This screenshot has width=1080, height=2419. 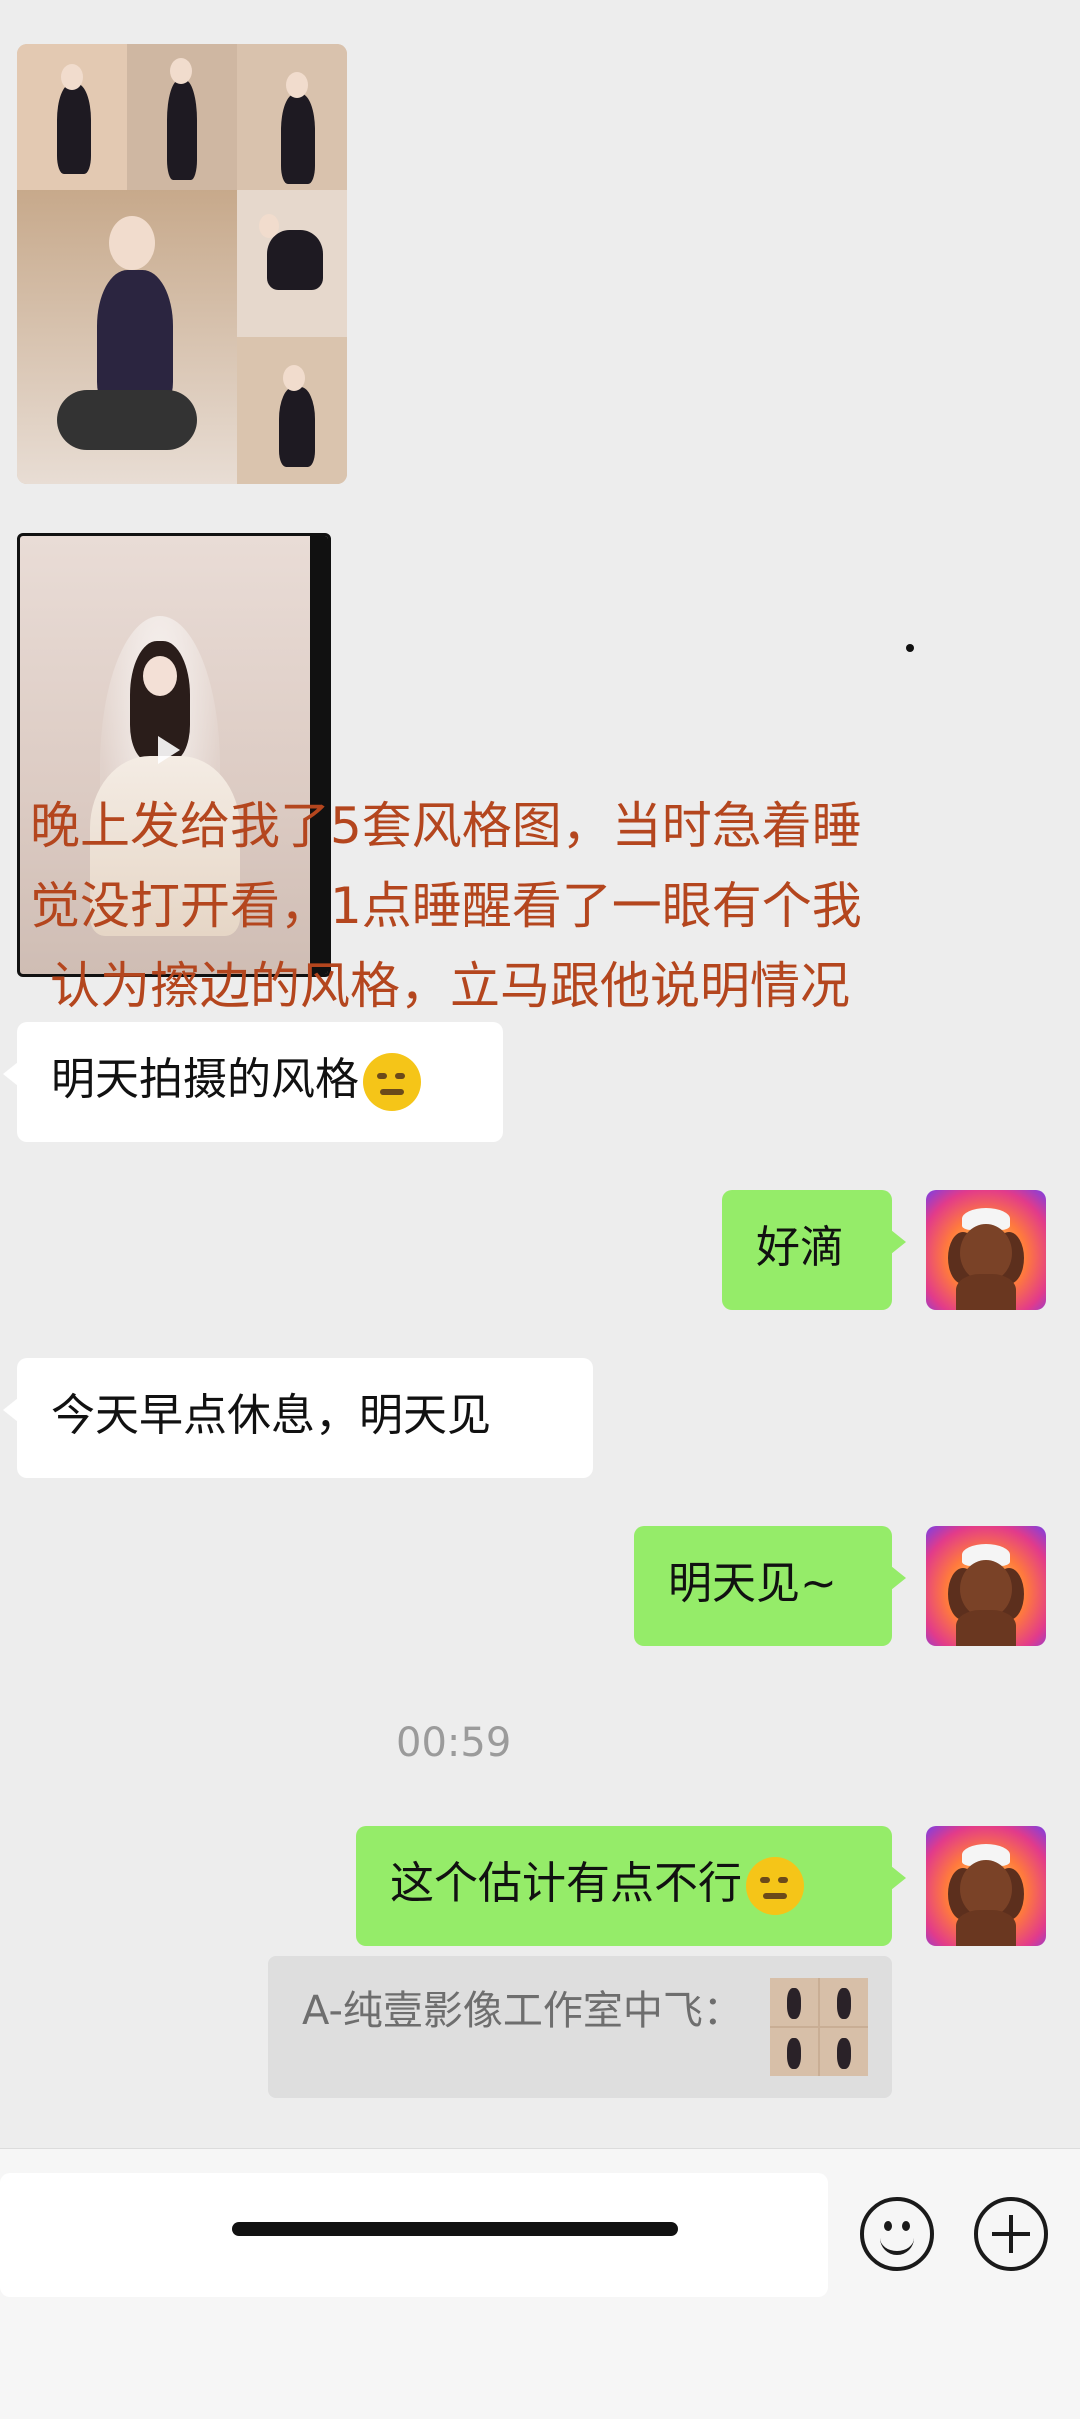 What do you see at coordinates (1011, 2234) in the screenshot?
I see `more-button` at bounding box center [1011, 2234].